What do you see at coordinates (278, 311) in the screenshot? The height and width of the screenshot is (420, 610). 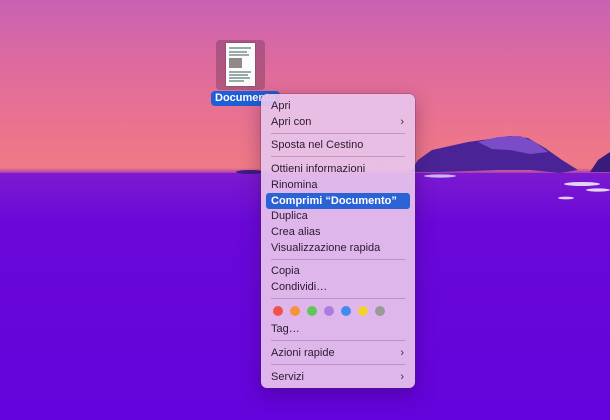 I see `tag-color-red` at bounding box center [278, 311].